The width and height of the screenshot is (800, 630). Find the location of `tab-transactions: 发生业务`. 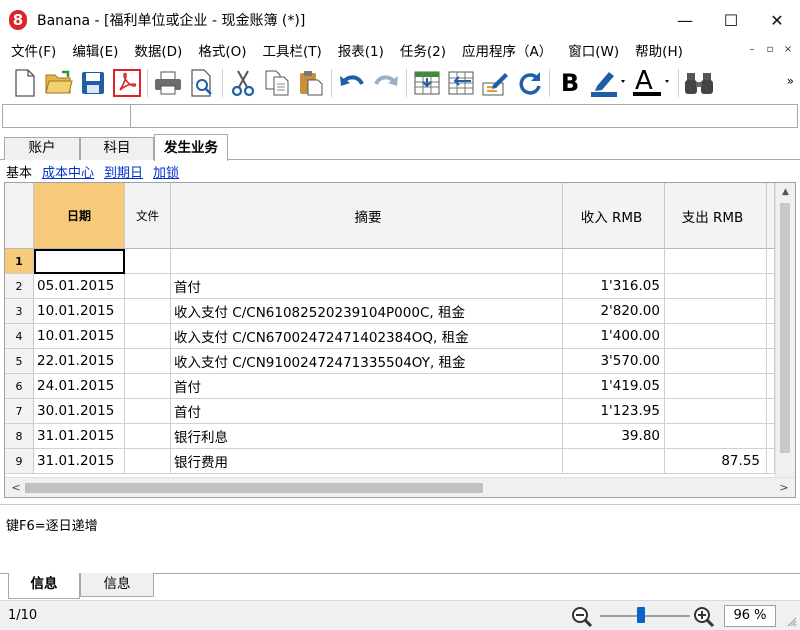

tab-transactions: 发生业务 is located at coordinates (191, 147).